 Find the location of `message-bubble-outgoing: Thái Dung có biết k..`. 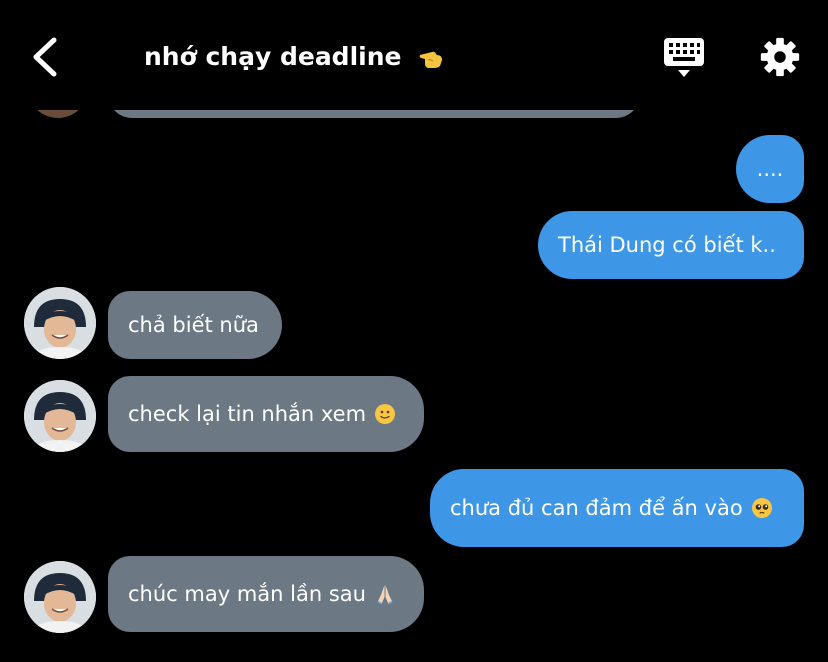

message-bubble-outgoing: Thái Dung có biết k.. is located at coordinates (671, 245).